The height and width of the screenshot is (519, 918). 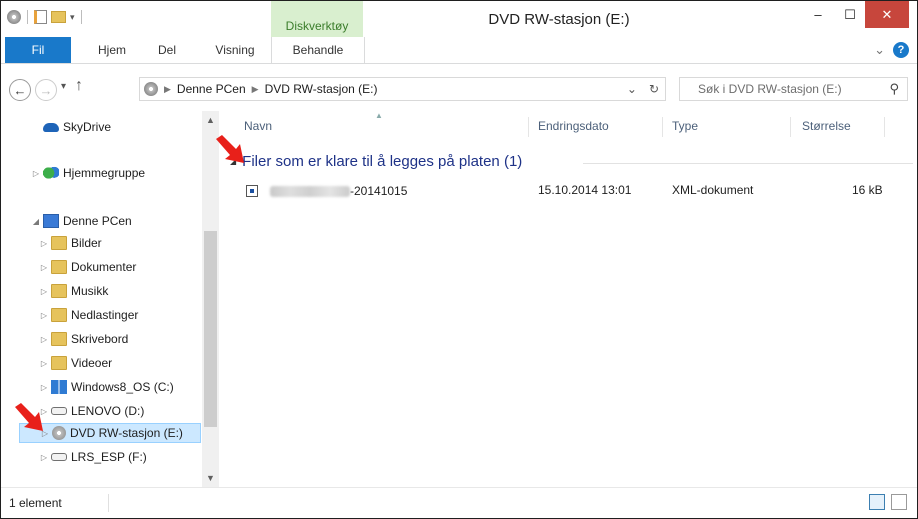 What do you see at coordinates (81, 221) in the screenshot?
I see `nav-item-this-pc: ◢ Denne PCen` at bounding box center [81, 221].